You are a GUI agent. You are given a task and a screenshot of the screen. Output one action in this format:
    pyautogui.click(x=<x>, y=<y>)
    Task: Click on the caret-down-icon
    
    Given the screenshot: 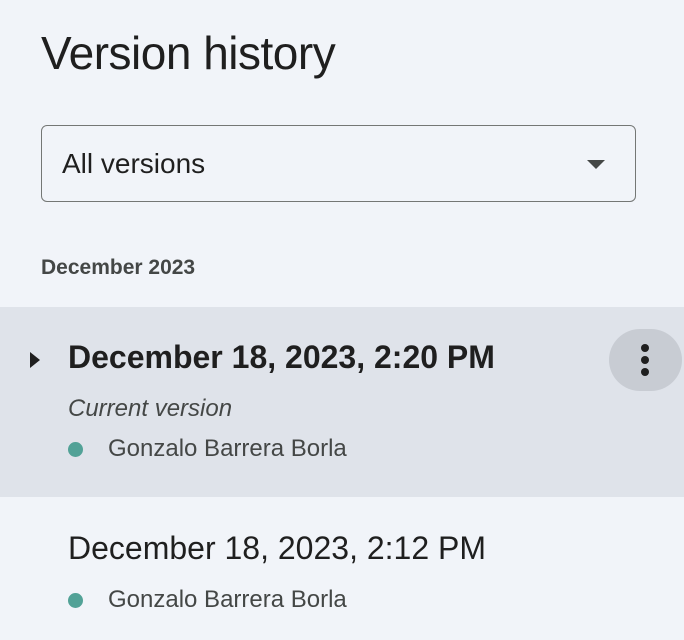 What is the action you would take?
    pyautogui.click(x=596, y=164)
    